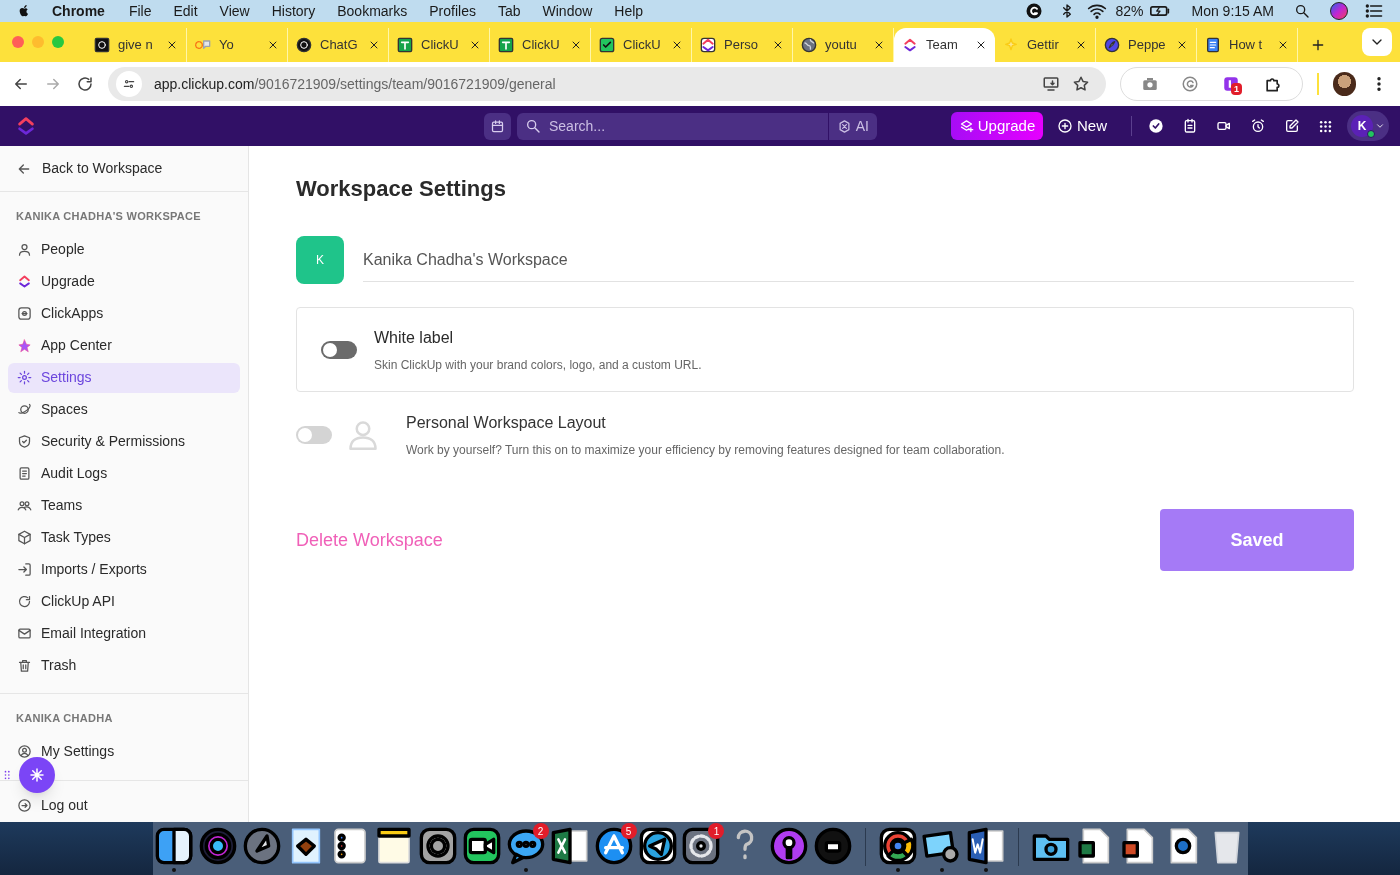 The height and width of the screenshot is (875, 1400). What do you see at coordinates (525, 846) in the screenshot?
I see `speech-bubble-icon` at bounding box center [525, 846].